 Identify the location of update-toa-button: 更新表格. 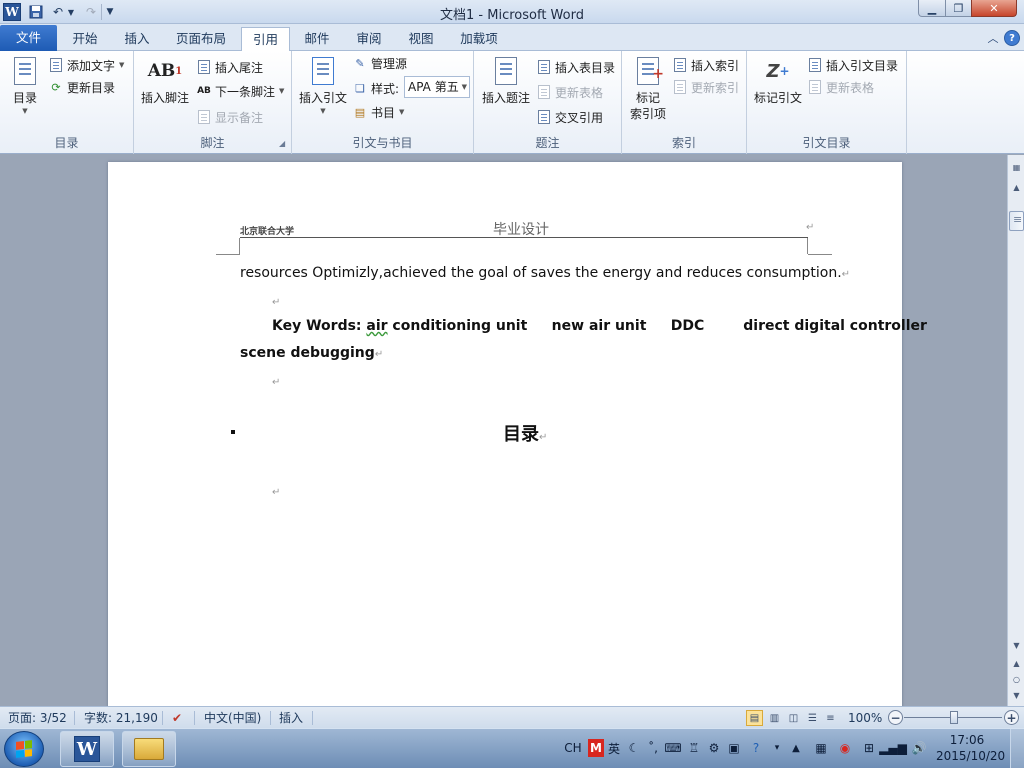
(840, 87).